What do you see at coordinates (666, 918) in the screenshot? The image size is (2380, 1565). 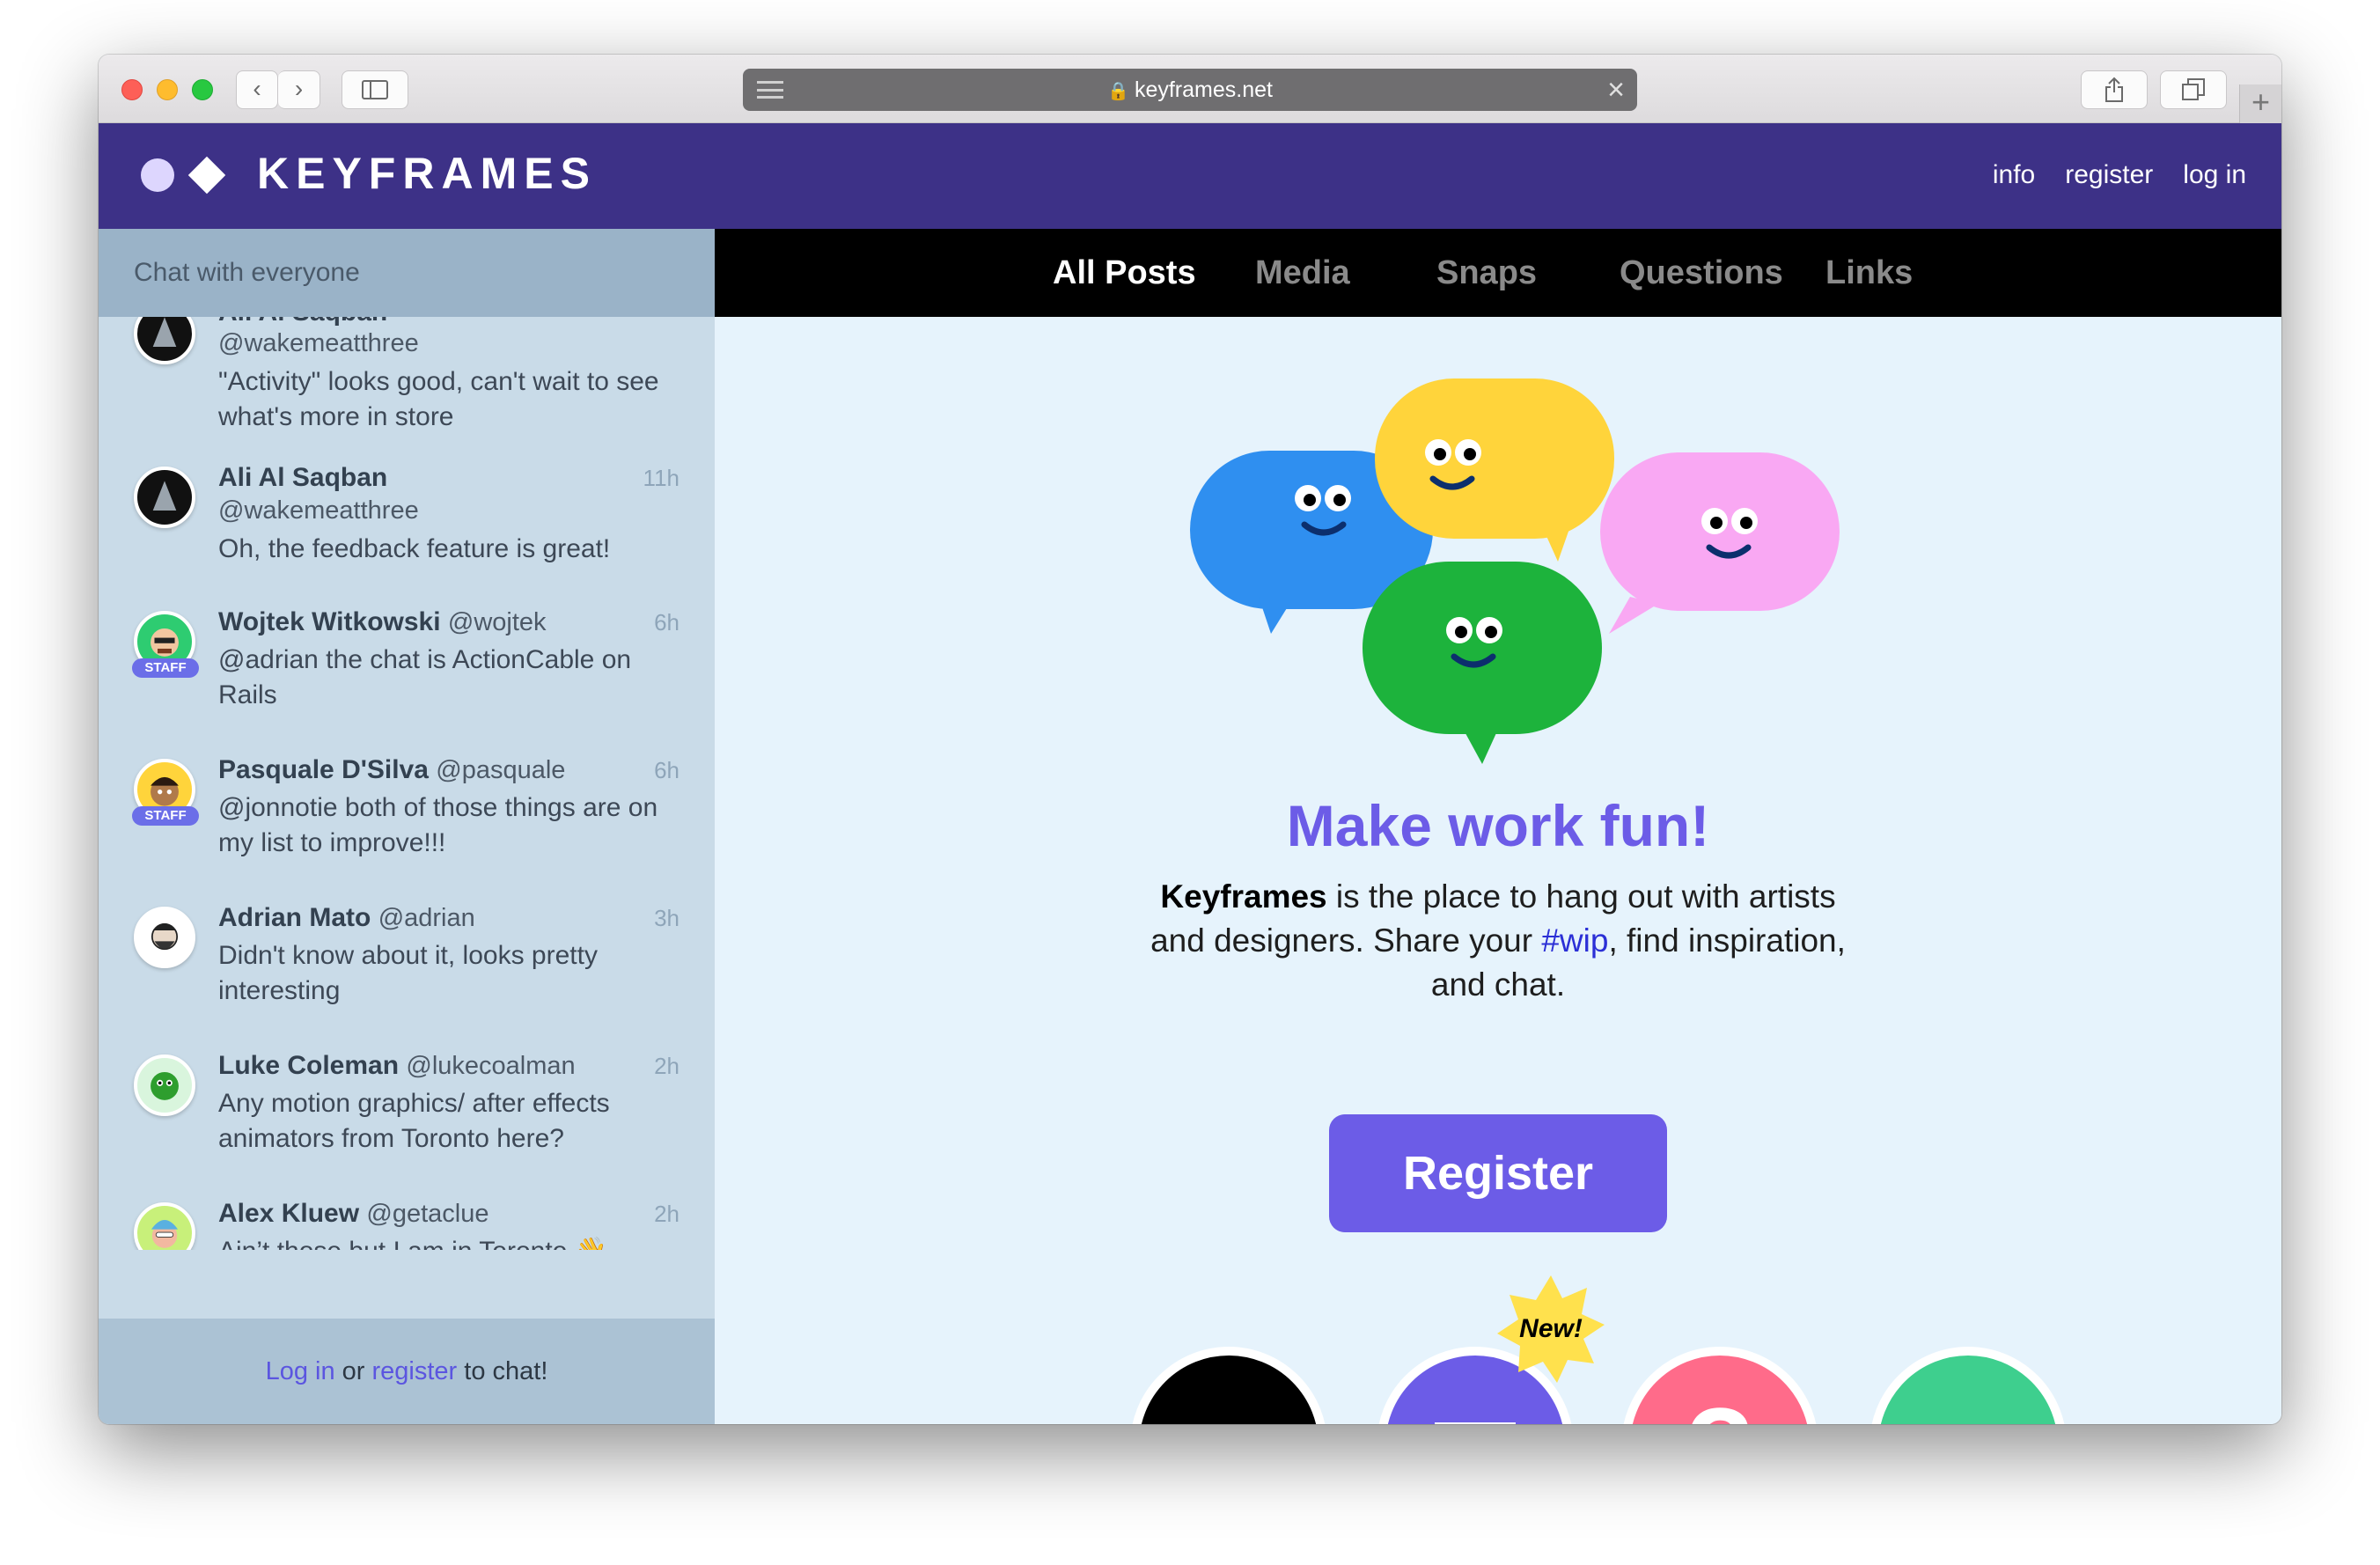 I see `message-time: 3h` at bounding box center [666, 918].